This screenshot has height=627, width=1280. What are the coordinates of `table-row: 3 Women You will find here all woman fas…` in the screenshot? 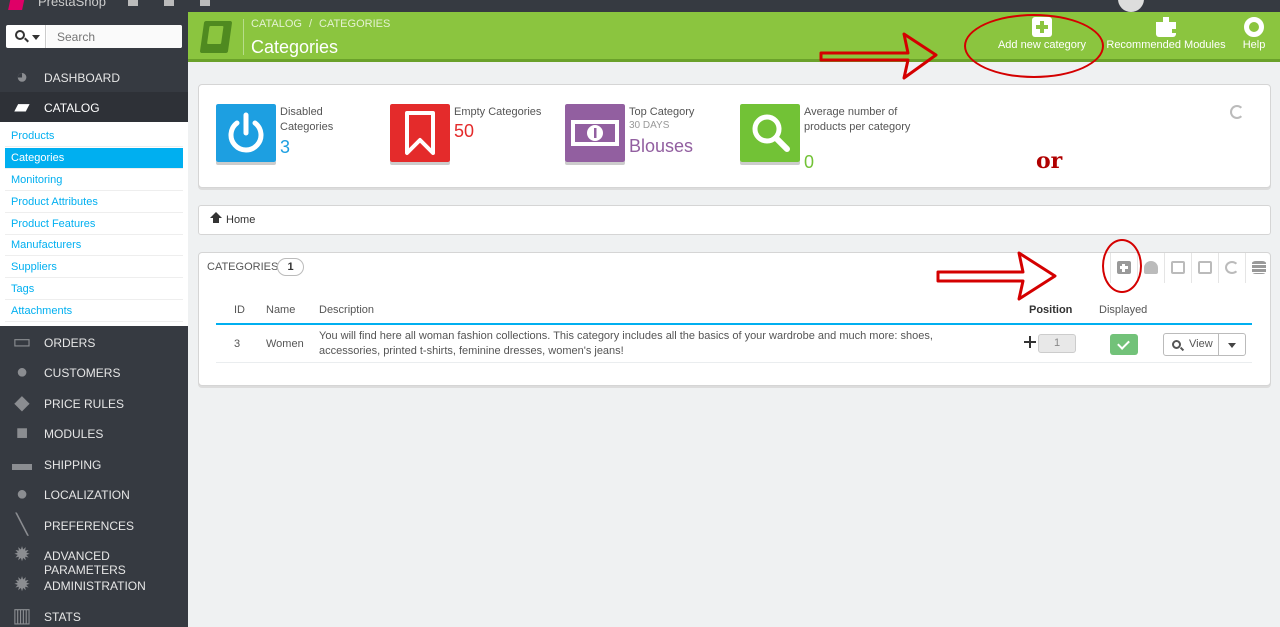 It's located at (734, 344).